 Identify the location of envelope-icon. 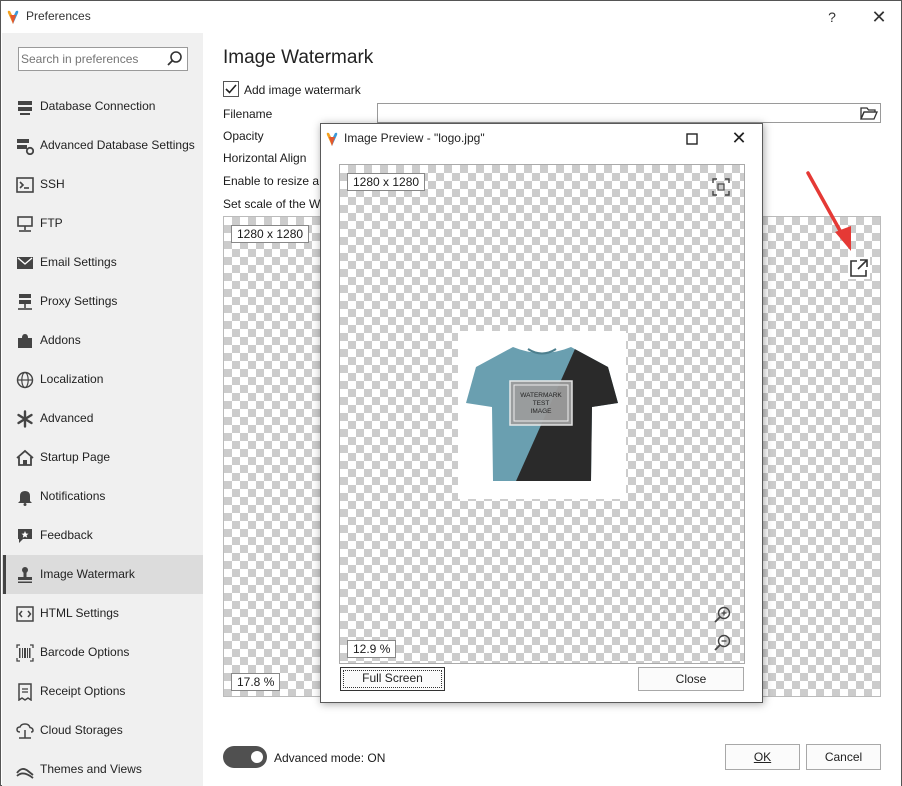
(25, 263).